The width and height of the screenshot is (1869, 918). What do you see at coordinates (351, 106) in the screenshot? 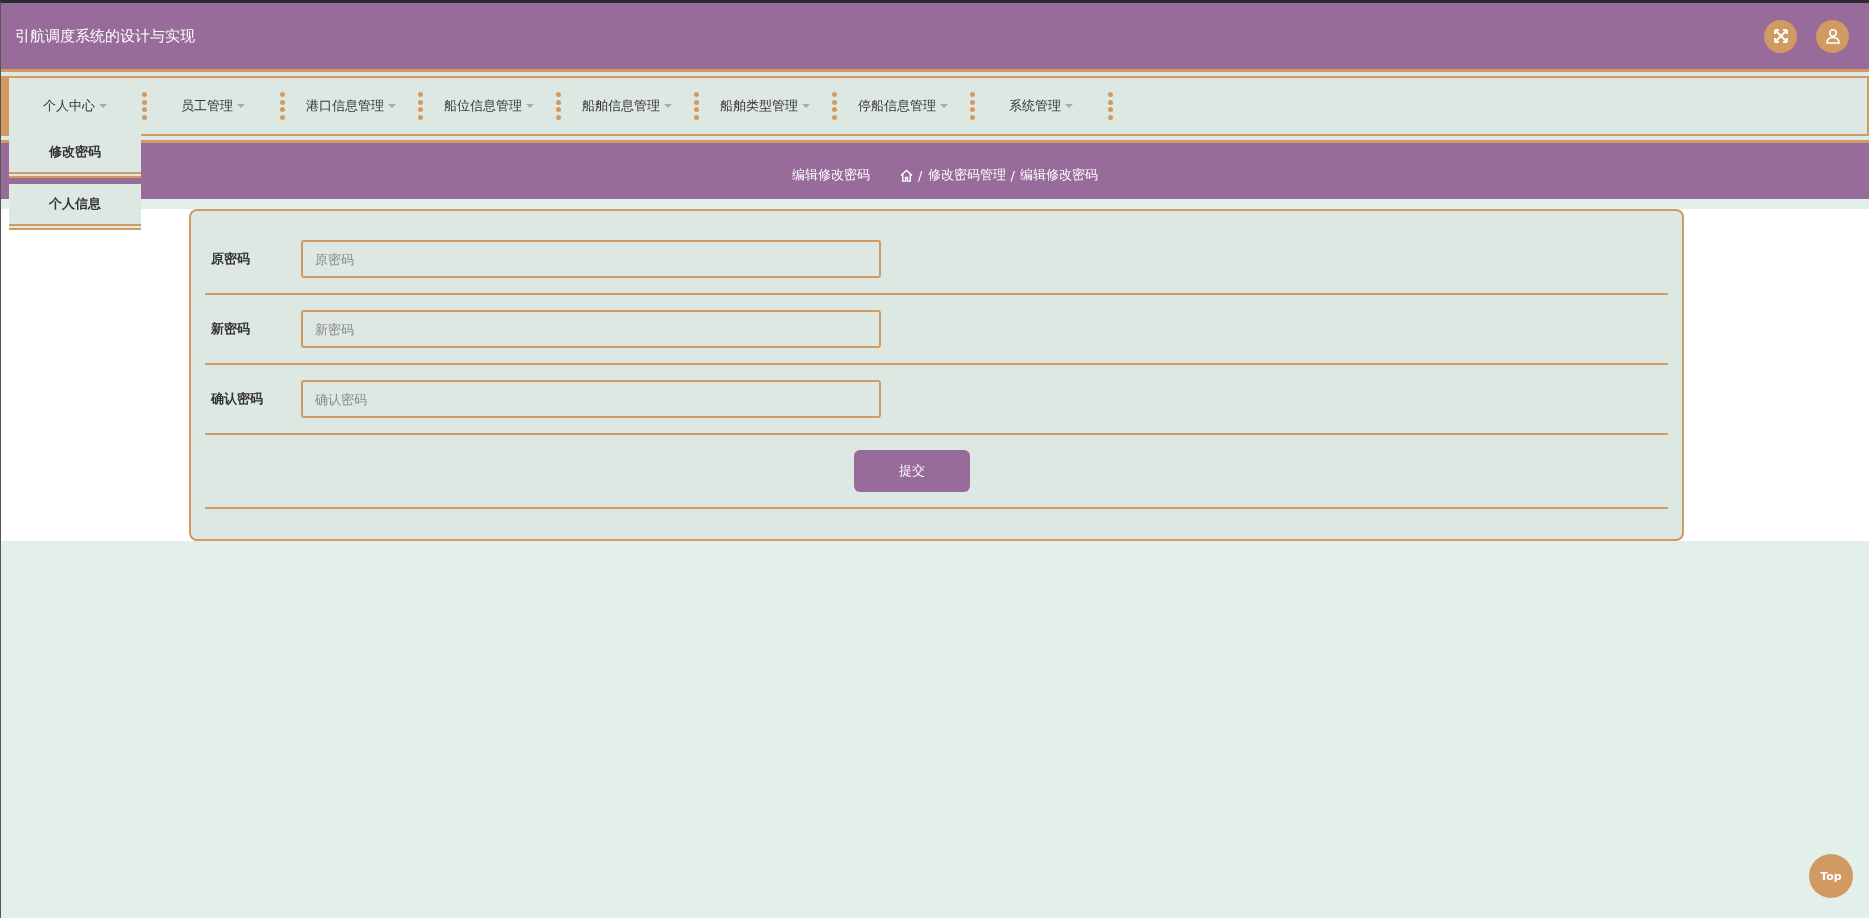
I see `nav-menu-item: 港口信息管理` at bounding box center [351, 106].